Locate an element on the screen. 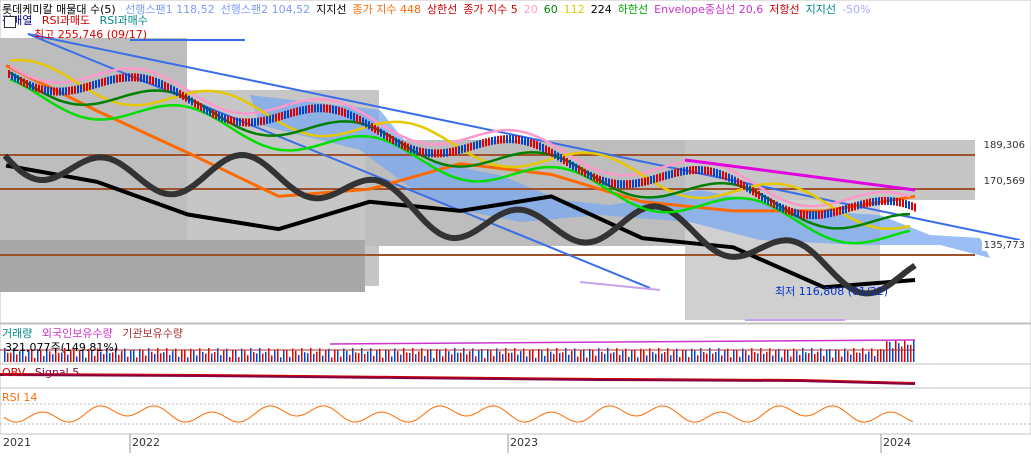  volume-profile-block is located at coordinates (182, 266).